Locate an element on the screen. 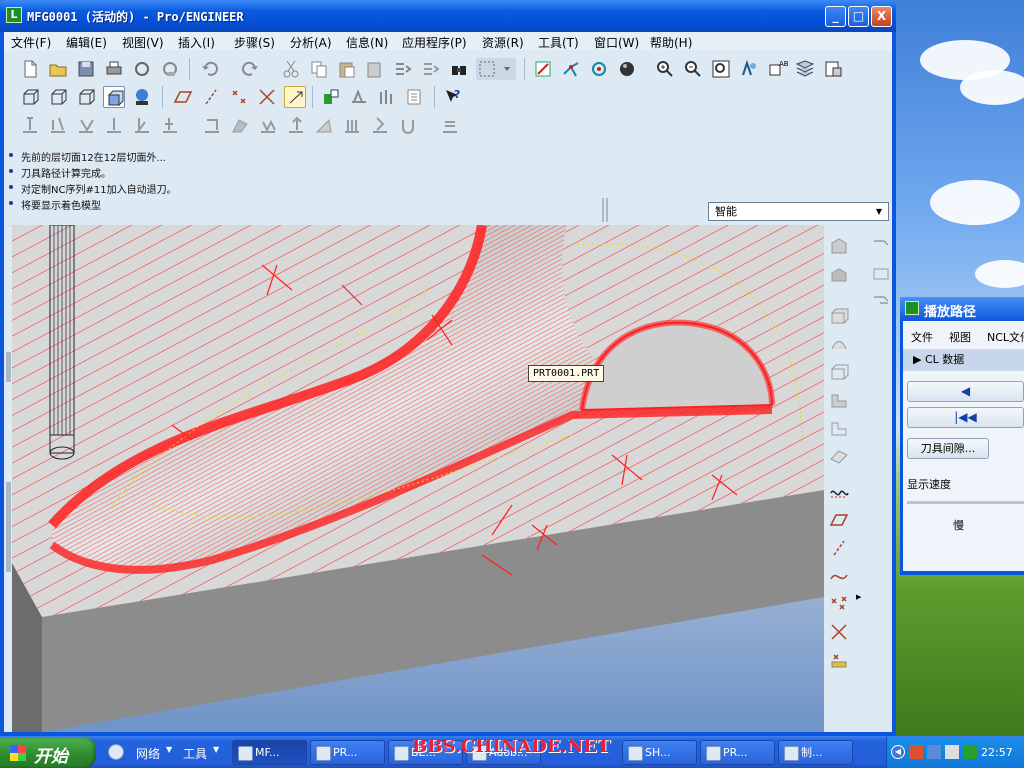 The height and width of the screenshot is (768, 1024). mfg-tool-9-icon is located at coordinates (268, 125).